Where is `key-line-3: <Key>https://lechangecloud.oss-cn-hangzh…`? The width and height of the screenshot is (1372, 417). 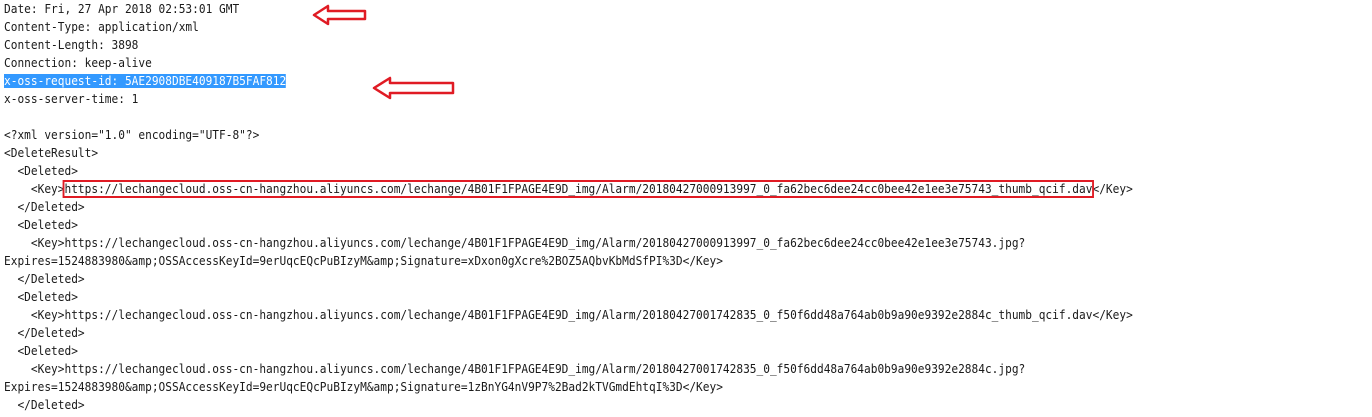 key-line-3: <Key>https://lechangecloud.oss-cn-hangzh… is located at coordinates (568, 315).